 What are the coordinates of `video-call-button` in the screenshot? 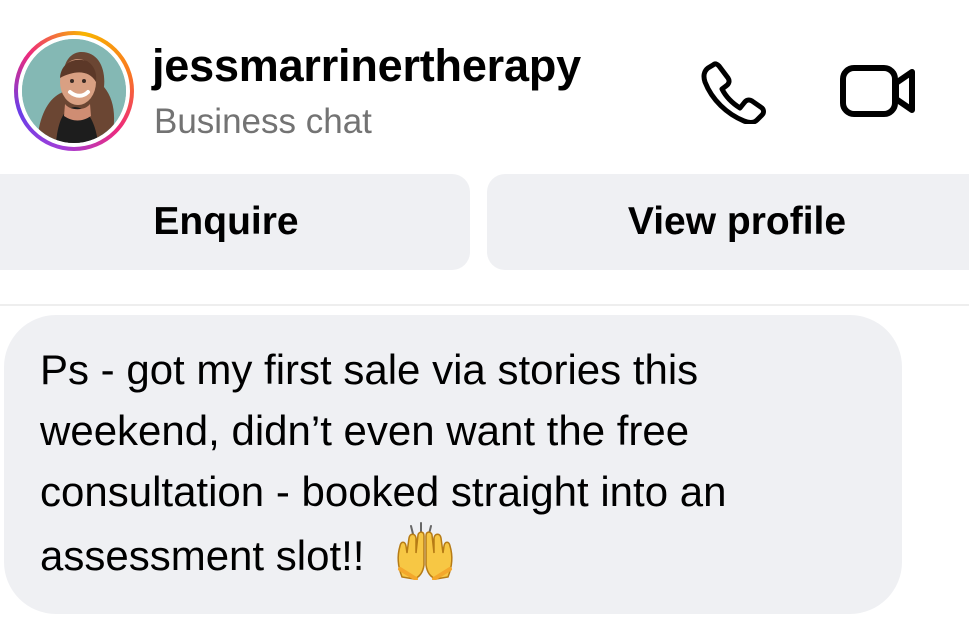 It's located at (878, 91).